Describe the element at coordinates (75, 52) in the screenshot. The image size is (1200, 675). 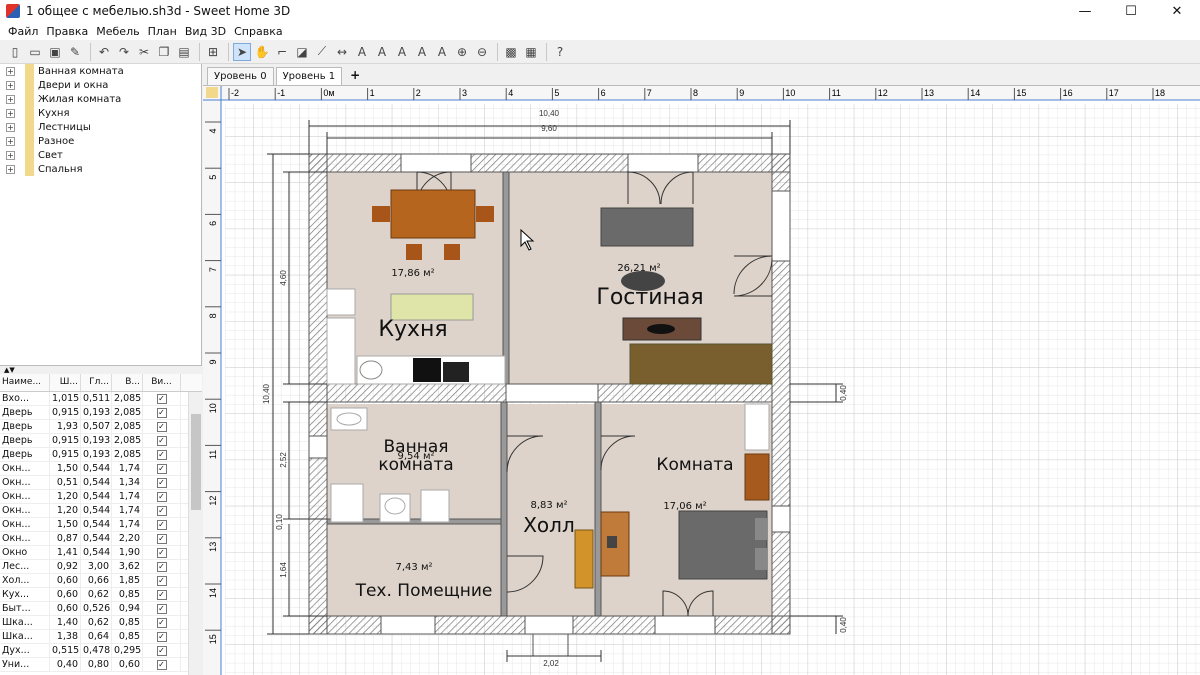
I see `preferences-icon: ✎` at that location.